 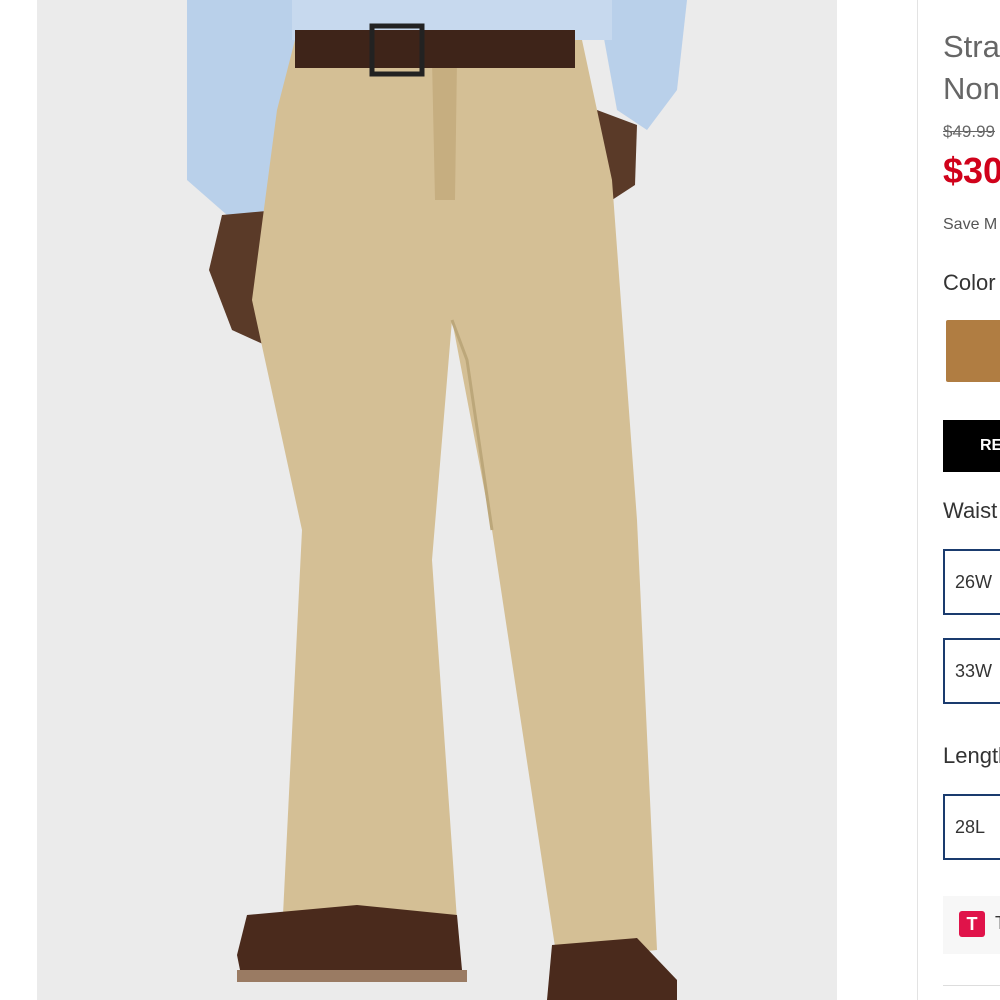 I want to click on waist-label: Waist, so click(x=970, y=510).